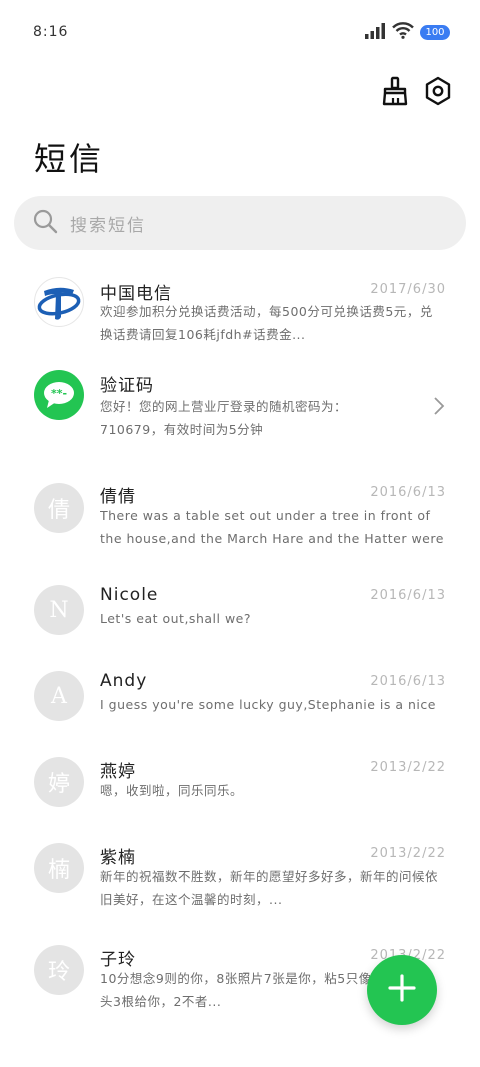 Image resolution: width=480 pixels, height=1067 pixels. Describe the element at coordinates (59, 302) in the screenshot. I see `china-telecom-logo` at that location.